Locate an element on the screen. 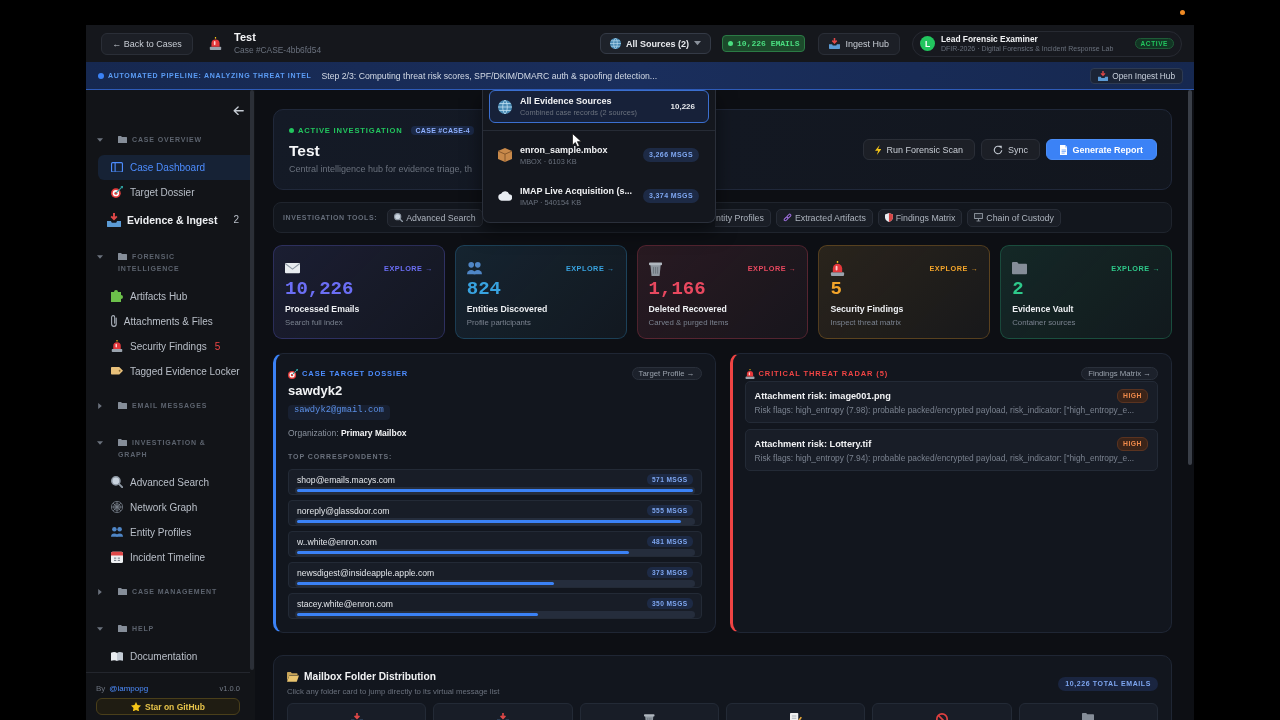  tool-chip: Extracted Artifacts is located at coordinates (824, 217).